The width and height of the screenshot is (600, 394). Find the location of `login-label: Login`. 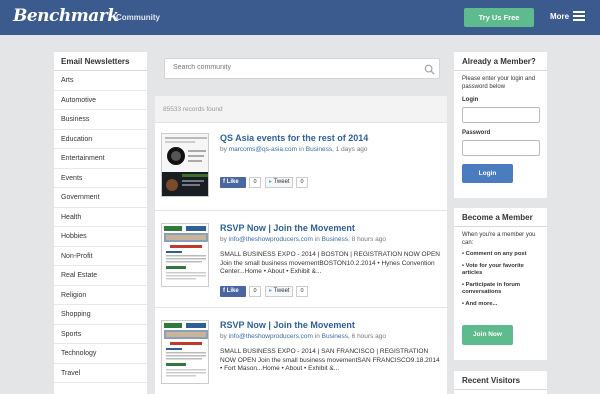

login-label: Login is located at coordinates (470, 100).